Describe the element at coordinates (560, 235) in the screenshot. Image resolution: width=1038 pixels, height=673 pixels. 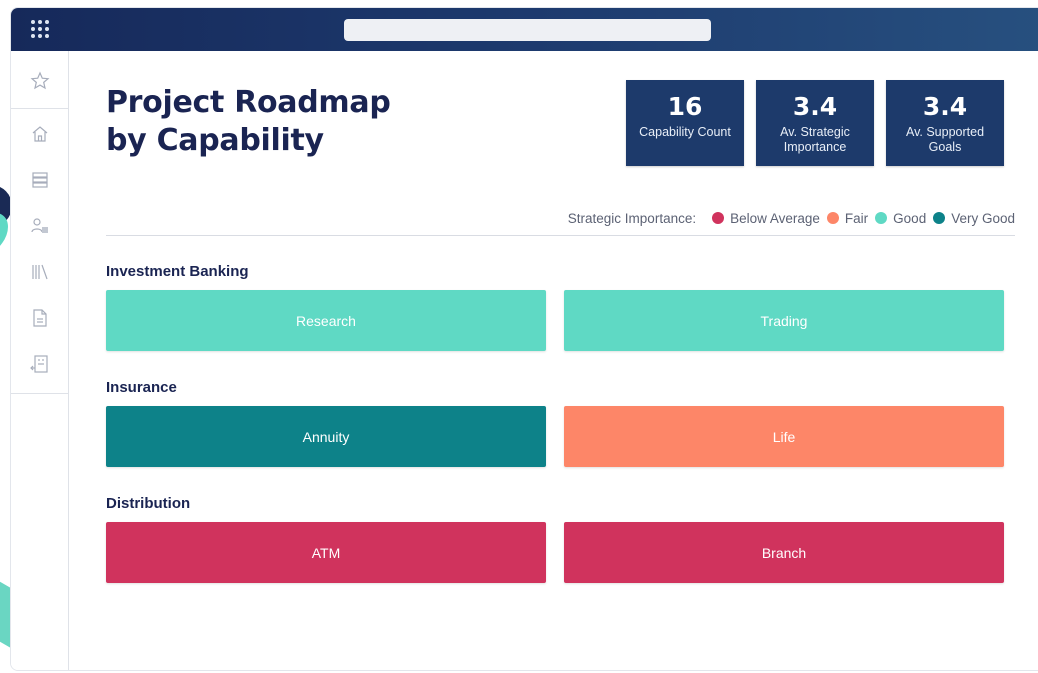
I see `legend-divider` at that location.